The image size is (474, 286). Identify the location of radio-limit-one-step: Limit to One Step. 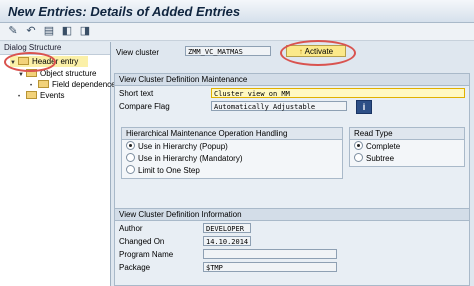
(163, 170).